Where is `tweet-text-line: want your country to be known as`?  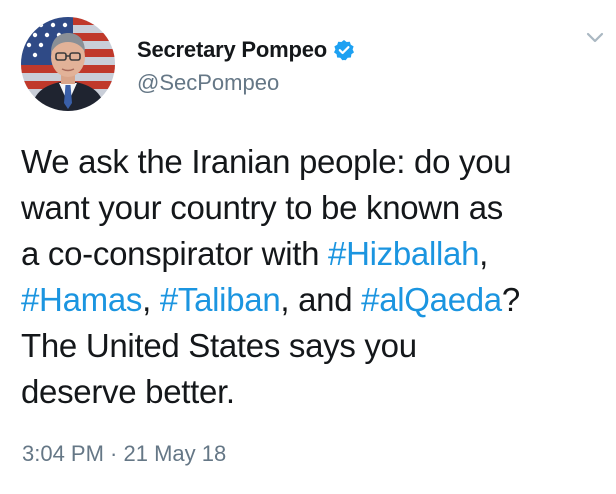
tweet-text-line: want your country to be known as is located at coordinates (316, 208).